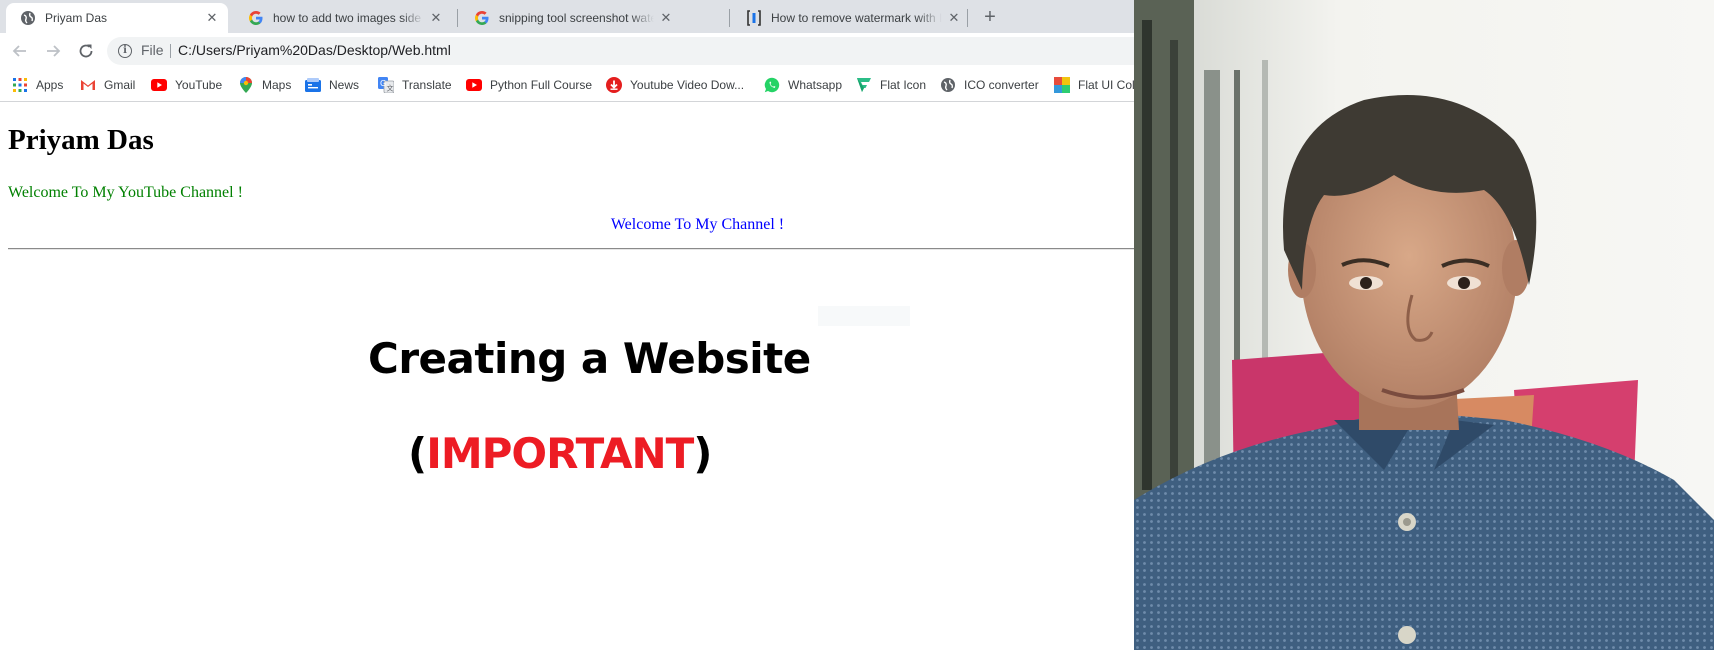  What do you see at coordinates (1001, 85) in the screenshot?
I see `bookmark-label: ICO converter` at bounding box center [1001, 85].